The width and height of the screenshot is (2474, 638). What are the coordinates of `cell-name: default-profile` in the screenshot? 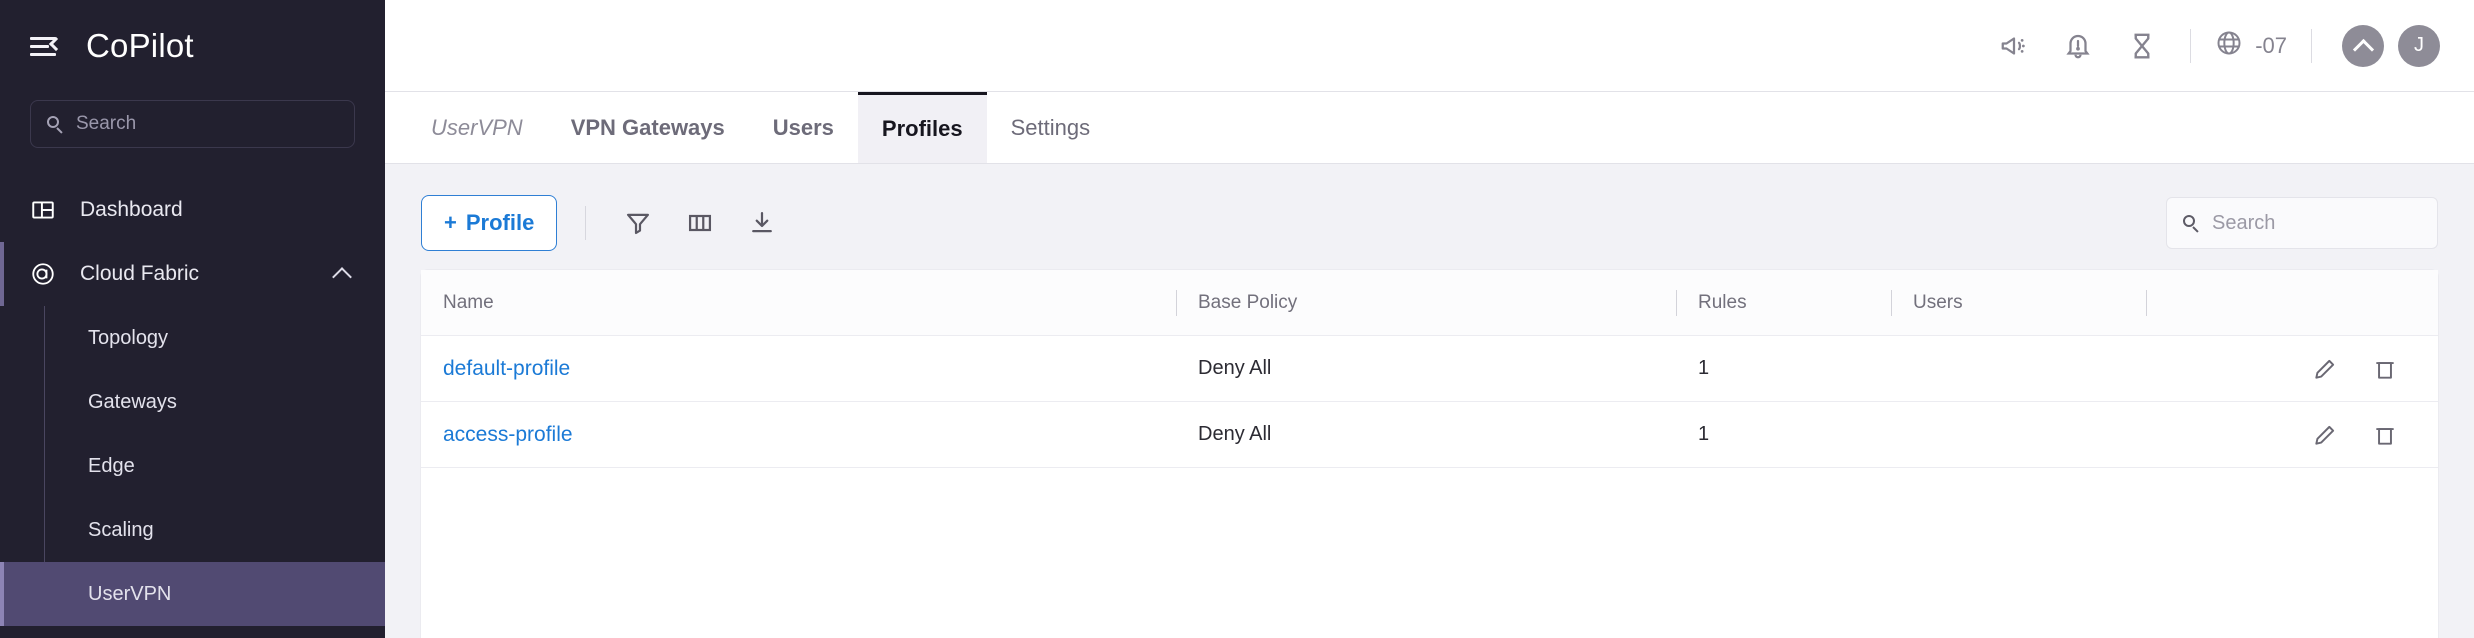 It's located at (798, 368).